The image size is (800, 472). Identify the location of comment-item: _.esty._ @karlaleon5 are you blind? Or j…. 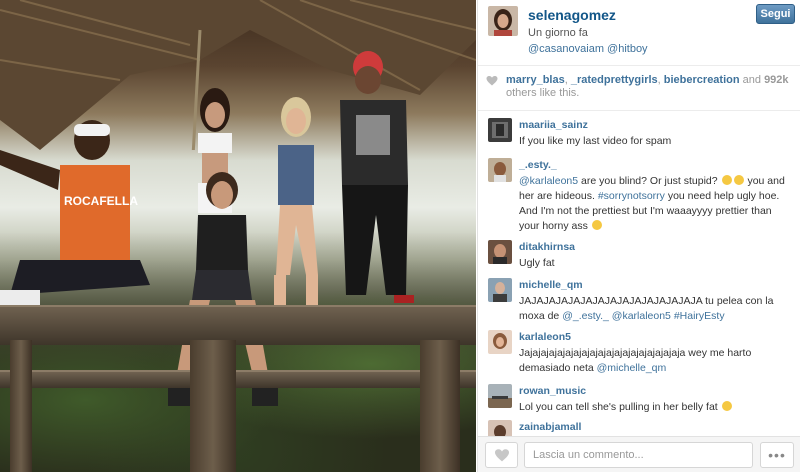
(639, 197).